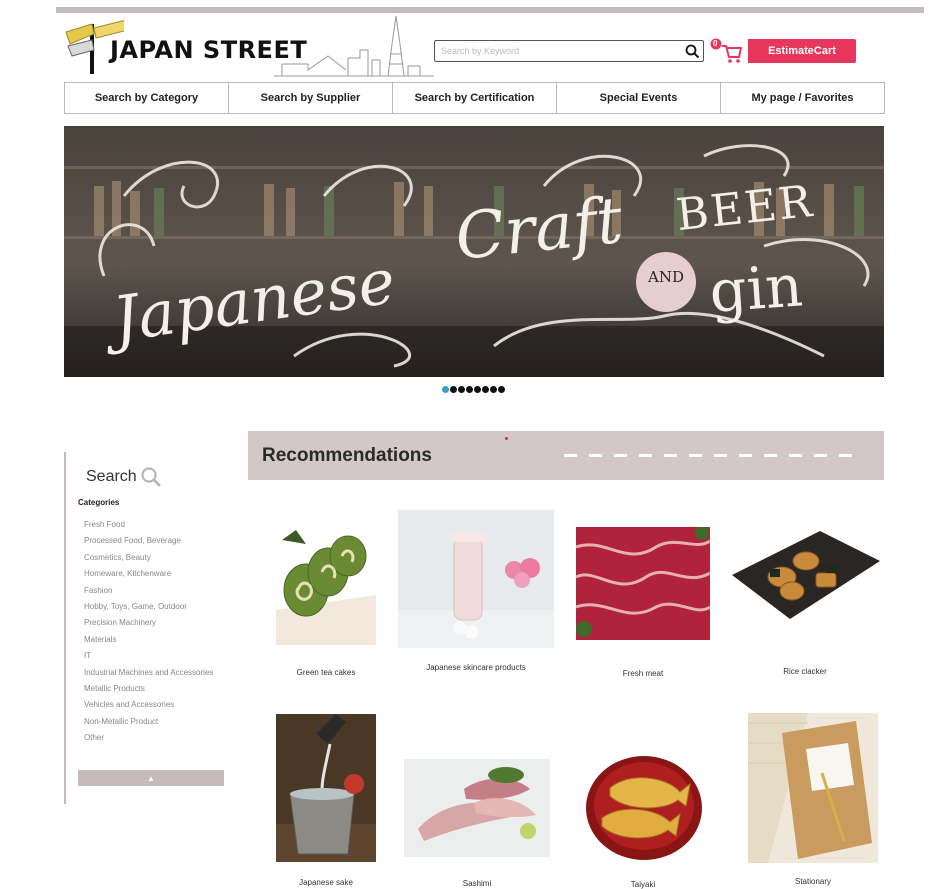  I want to click on product-card: Rice clacker, so click(805, 605).